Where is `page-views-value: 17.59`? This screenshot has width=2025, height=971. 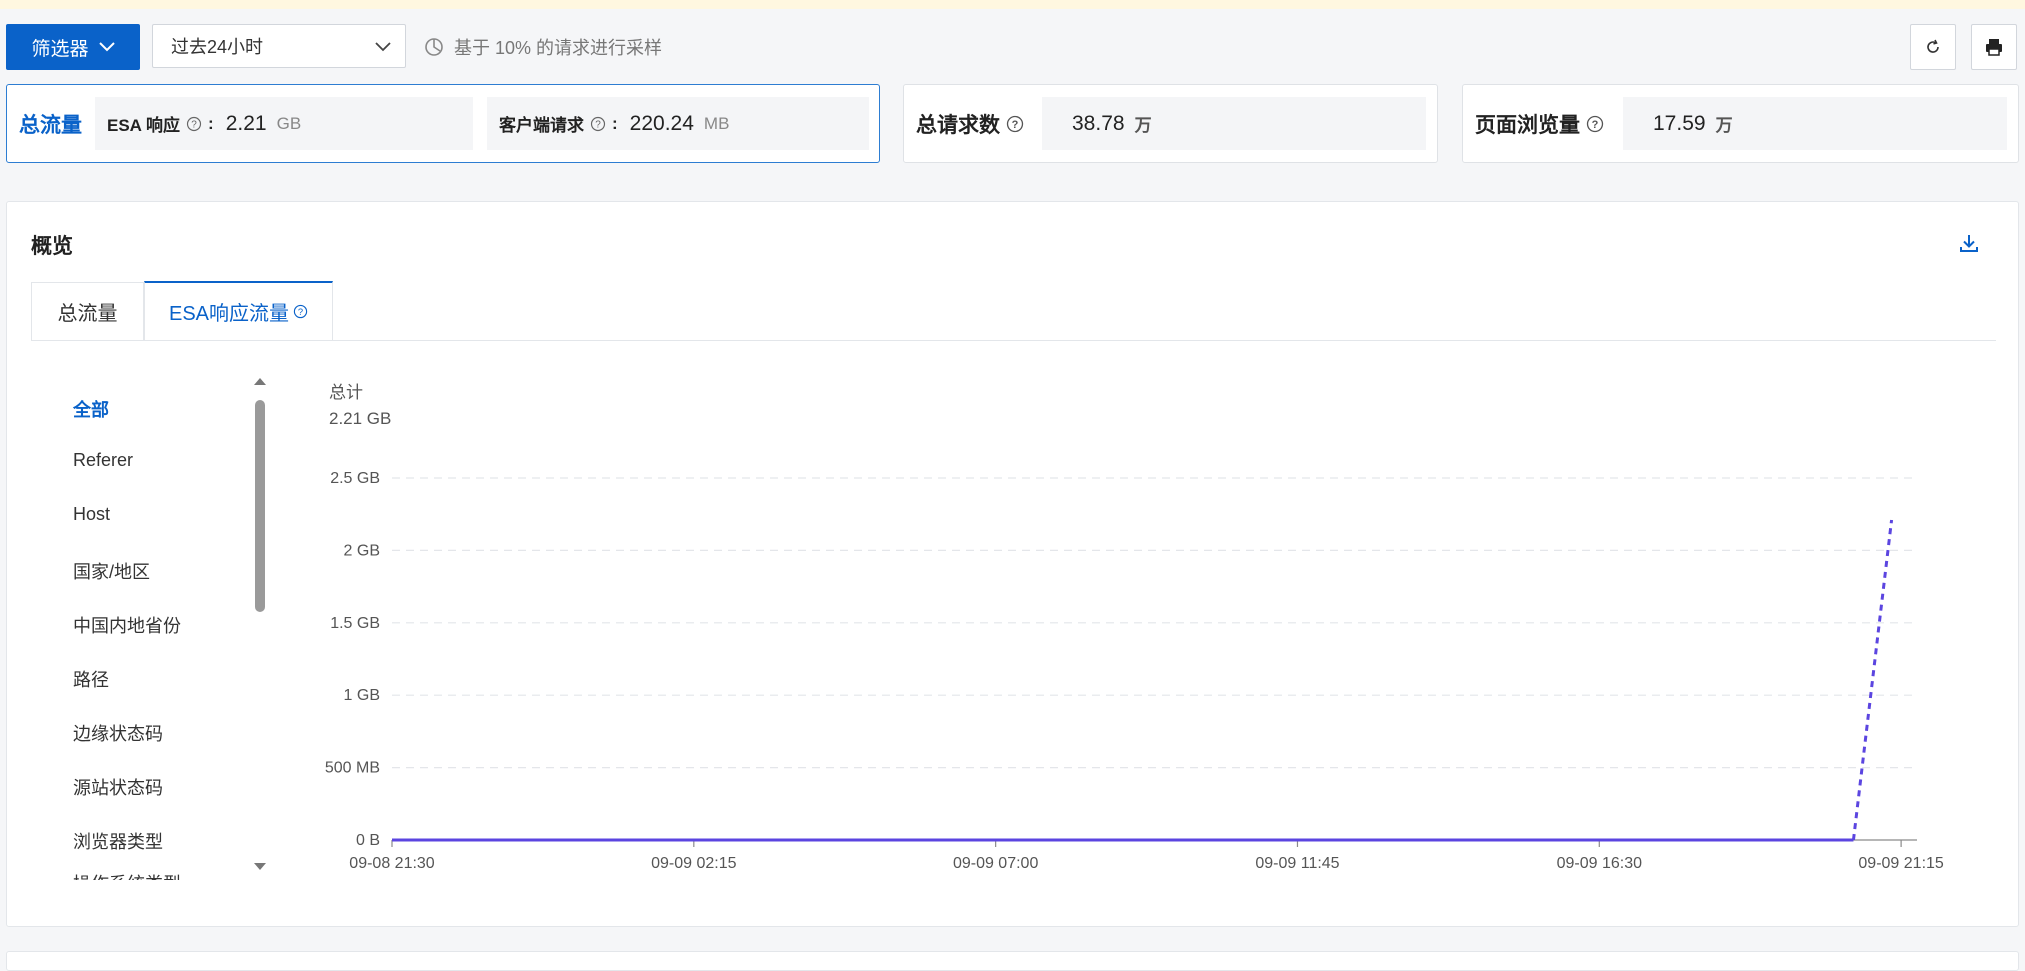
page-views-value: 17.59 is located at coordinates (1679, 123).